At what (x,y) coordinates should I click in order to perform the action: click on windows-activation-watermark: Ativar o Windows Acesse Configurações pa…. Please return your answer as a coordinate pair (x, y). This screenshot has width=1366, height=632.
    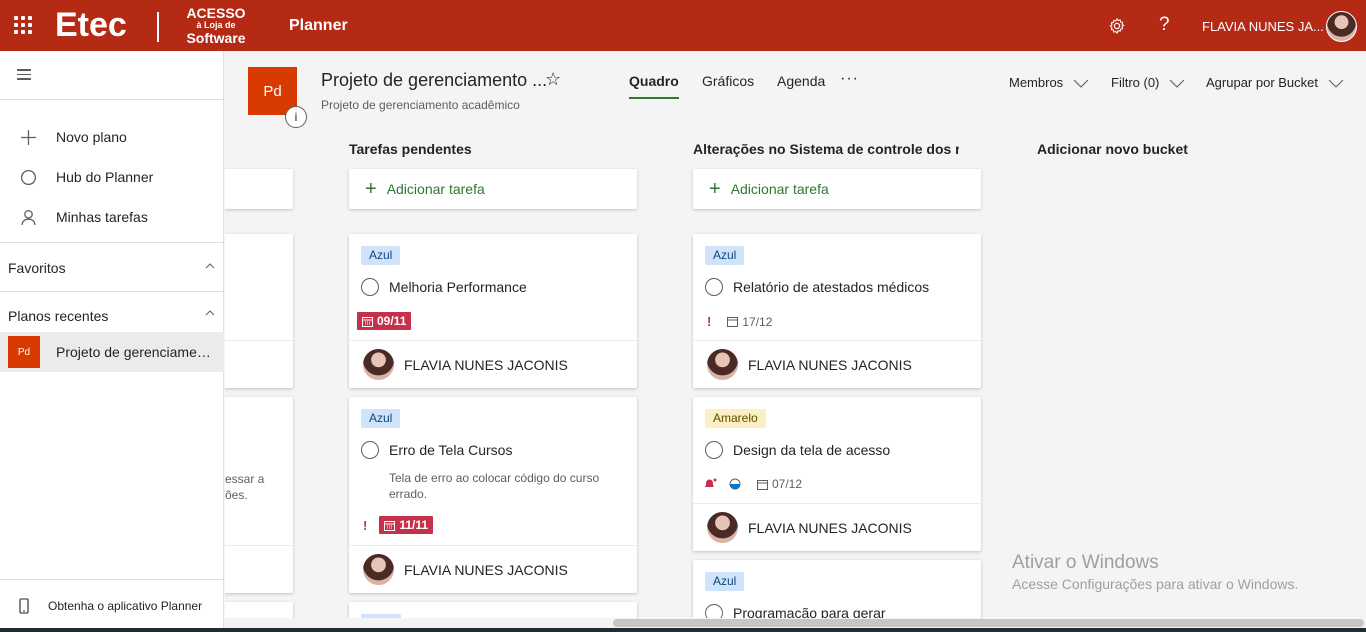
    Looking at the image, I should click on (1155, 572).